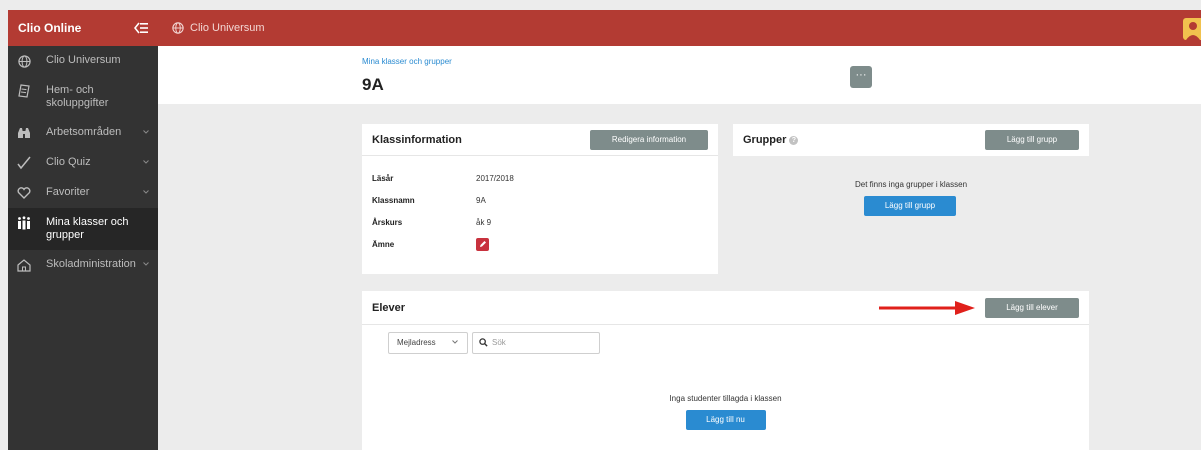 Image resolution: width=1201 pixels, height=450 pixels. I want to click on edit-subject-pencil-icon, so click(482, 244).